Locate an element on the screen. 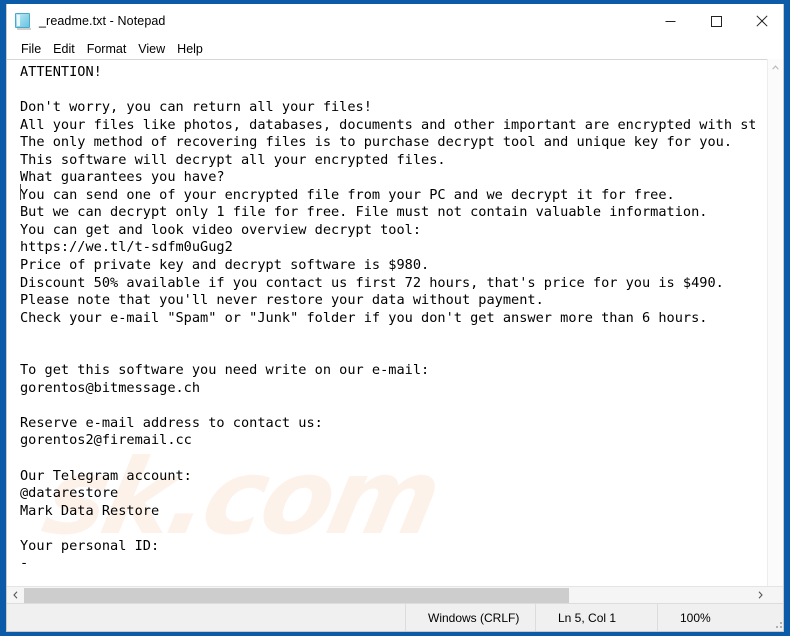  menu-item-file: File is located at coordinates (31, 49).